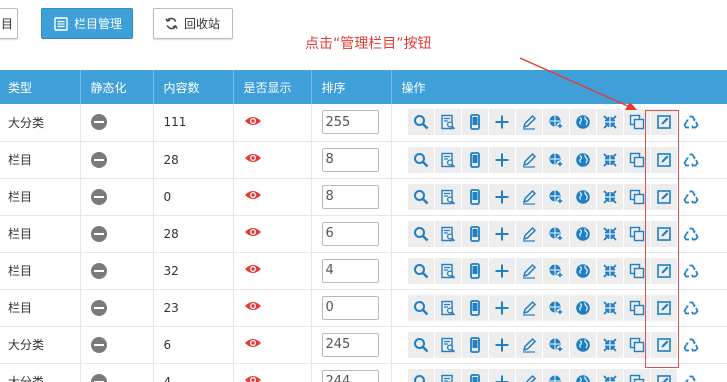 This screenshot has height=382, width=727. Describe the element at coordinates (9, 23) in the screenshot. I see `previous-button: 目` at that location.